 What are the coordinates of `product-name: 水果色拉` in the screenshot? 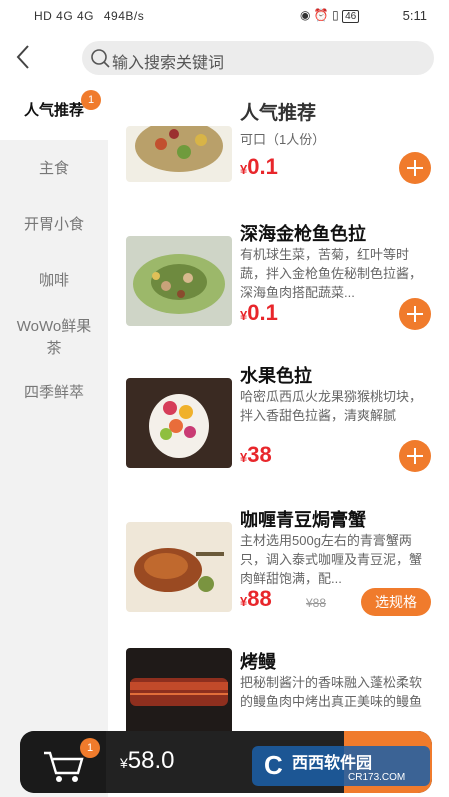 It's located at (276, 376).